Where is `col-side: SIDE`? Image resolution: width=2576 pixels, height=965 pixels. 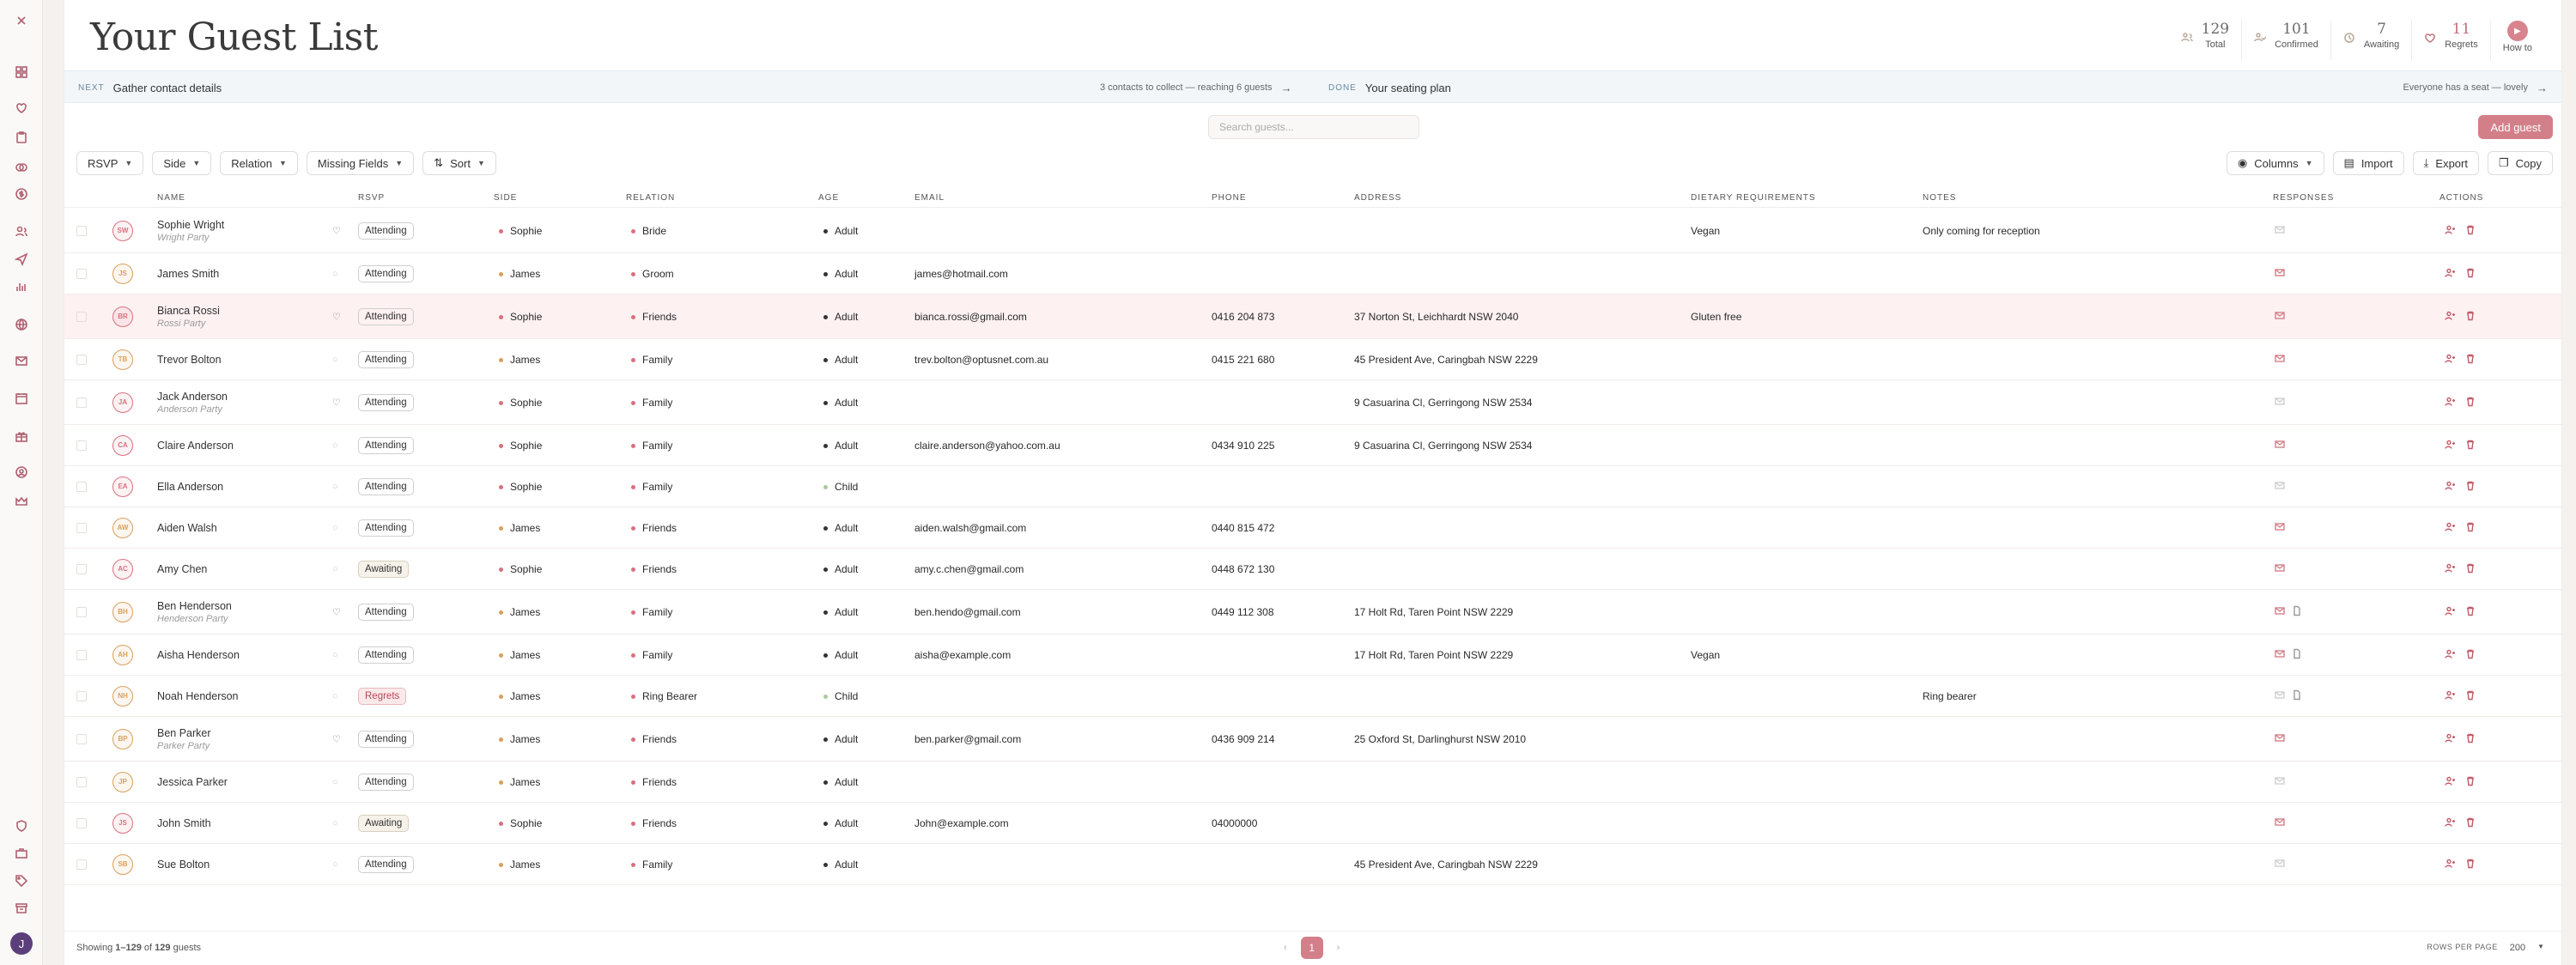 col-side: SIDE is located at coordinates (505, 198).